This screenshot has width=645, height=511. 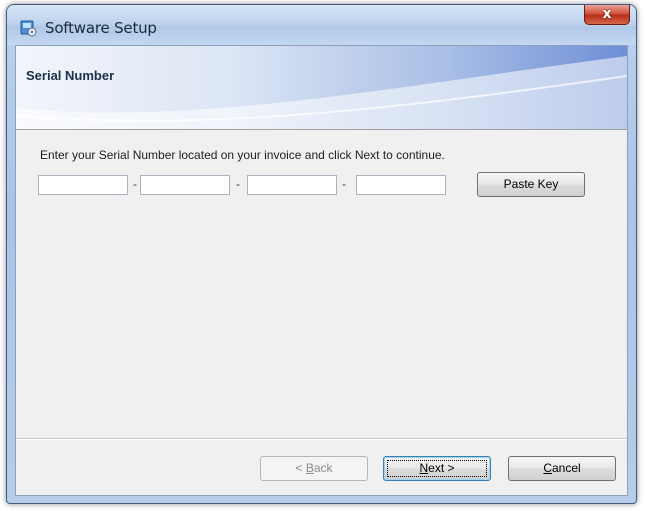 I want to click on footer-divider, so click(x=321, y=439).